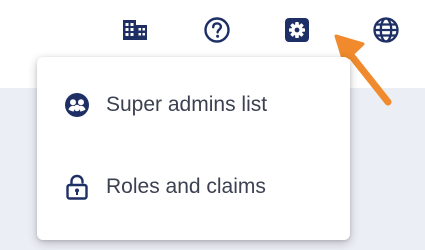 This screenshot has width=425, height=250. What do you see at coordinates (77, 187) in the screenshot?
I see `lock-icon` at bounding box center [77, 187].